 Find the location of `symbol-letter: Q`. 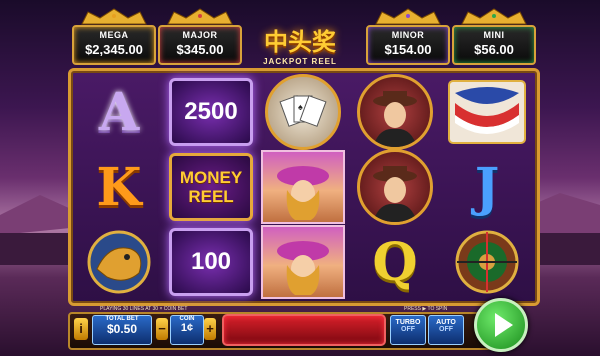

symbol-letter: Q is located at coordinates (395, 262).